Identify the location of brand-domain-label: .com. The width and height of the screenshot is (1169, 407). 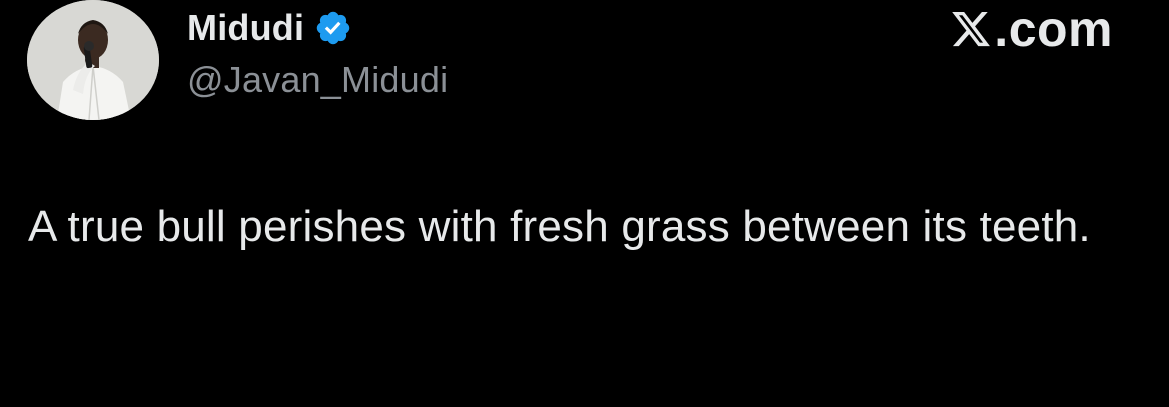
(1053, 29).